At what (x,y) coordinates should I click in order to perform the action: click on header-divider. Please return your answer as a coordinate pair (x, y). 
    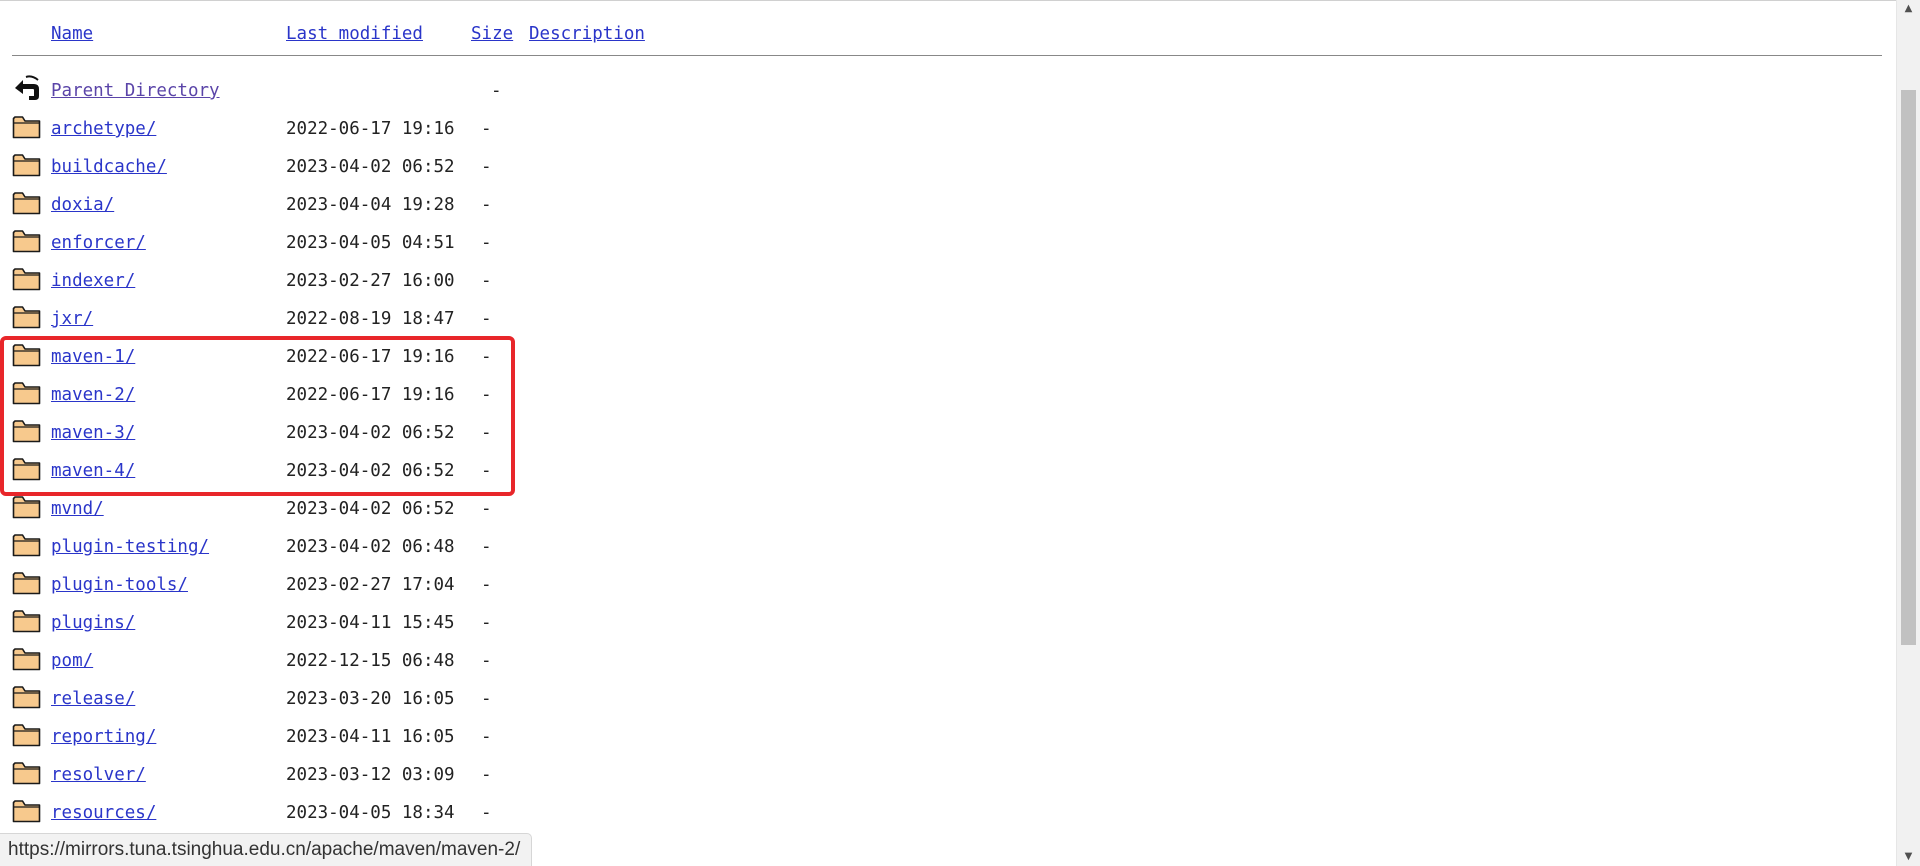
    Looking at the image, I should click on (947, 55).